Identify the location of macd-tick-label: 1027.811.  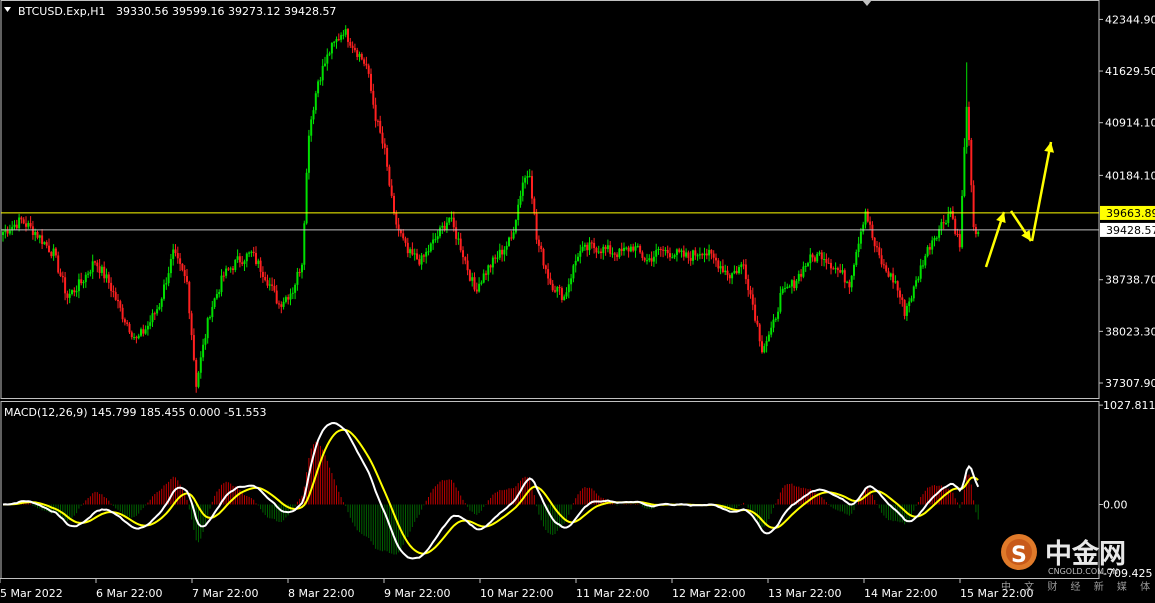
(1129, 405).